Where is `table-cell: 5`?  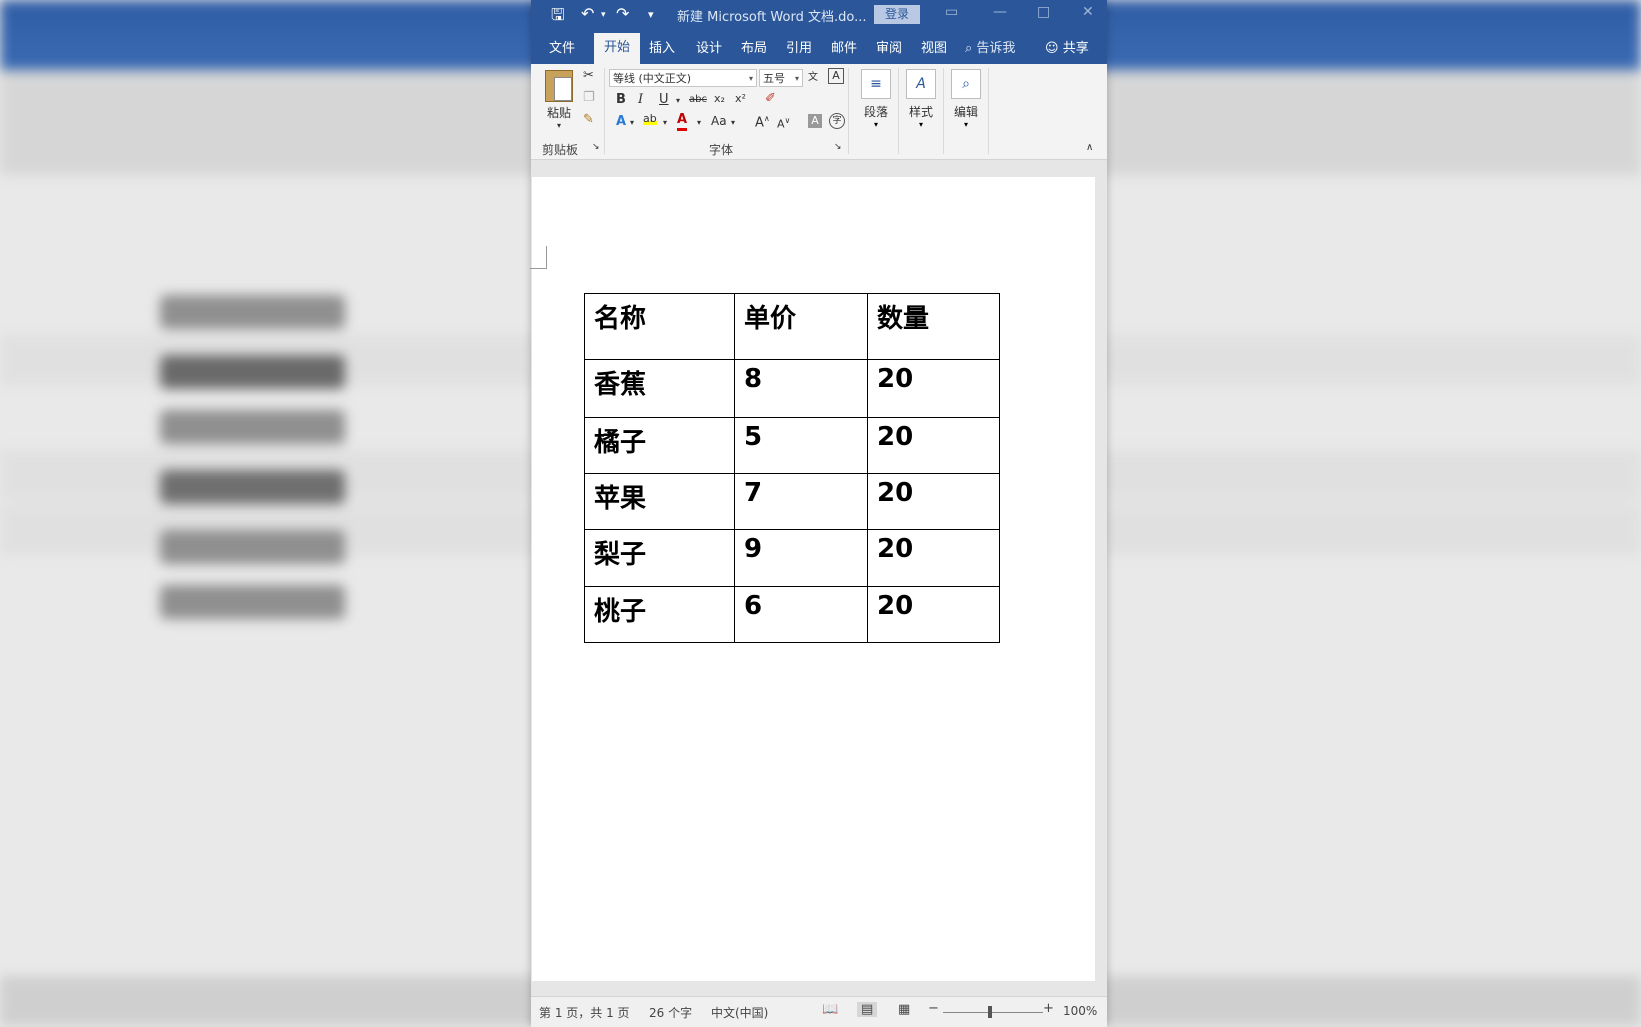 table-cell: 5 is located at coordinates (801, 445).